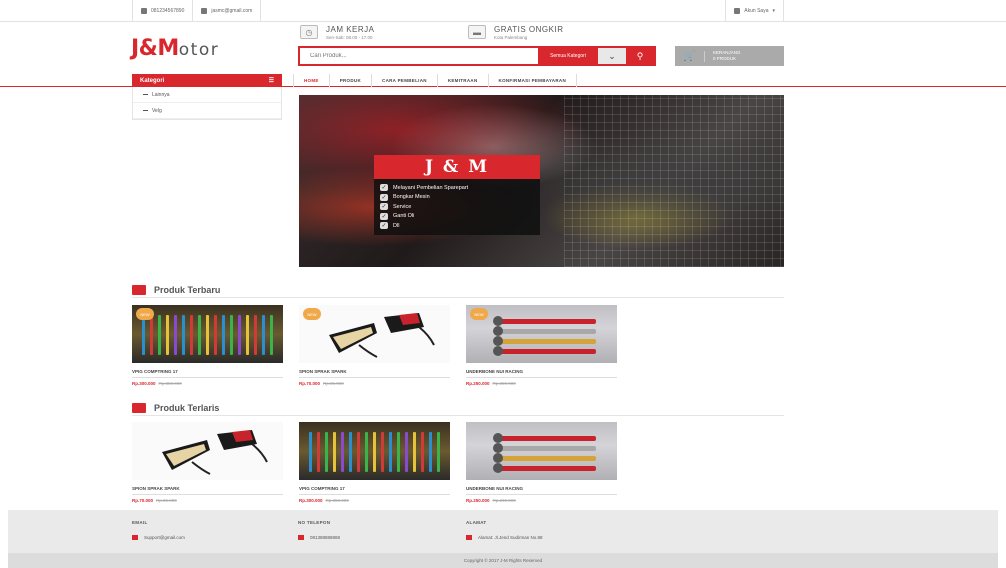 This screenshot has height=568, width=1006. Describe the element at coordinates (690, 56) in the screenshot. I see `cart-icon: 🛒` at that location.